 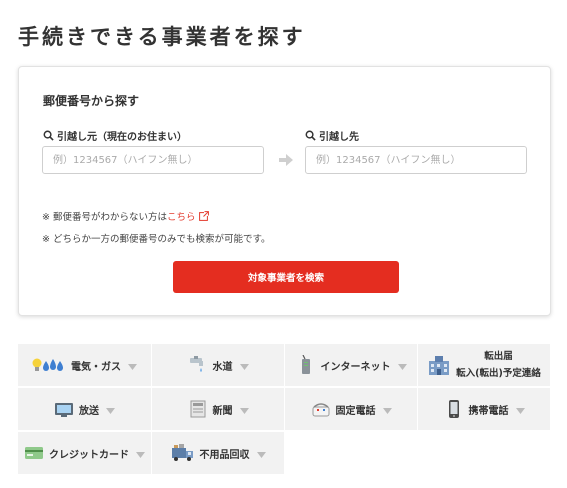 What do you see at coordinates (416, 160) in the screenshot?
I see `to-postal-input` at bounding box center [416, 160].